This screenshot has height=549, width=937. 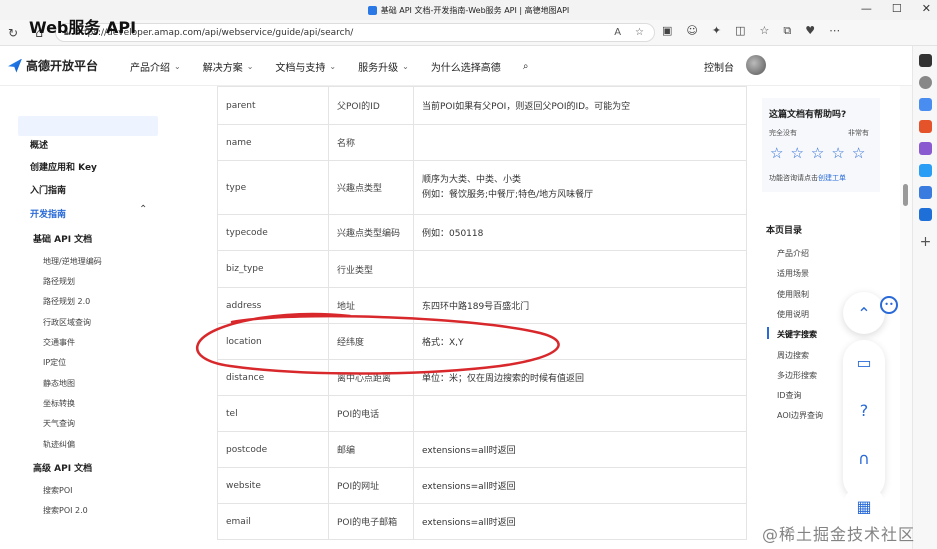 What do you see at coordinates (371, 305) in the screenshot?
I see `param-meaning: 地址` at bounding box center [371, 305].